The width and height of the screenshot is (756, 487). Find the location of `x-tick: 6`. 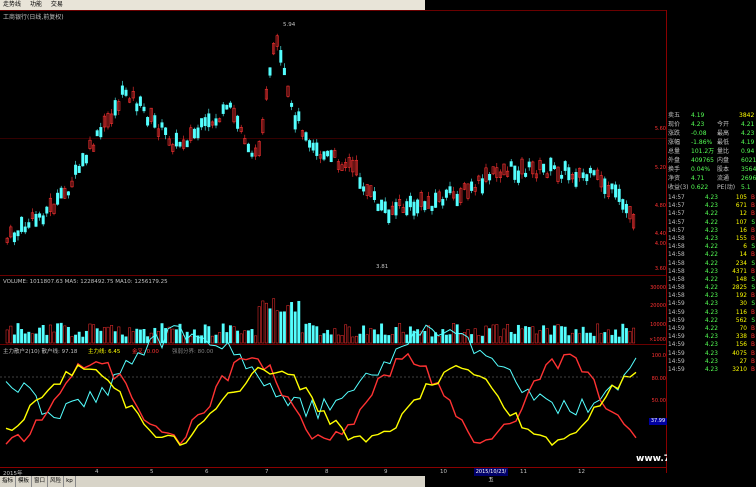

x-tick: 6 is located at coordinates (207, 472).